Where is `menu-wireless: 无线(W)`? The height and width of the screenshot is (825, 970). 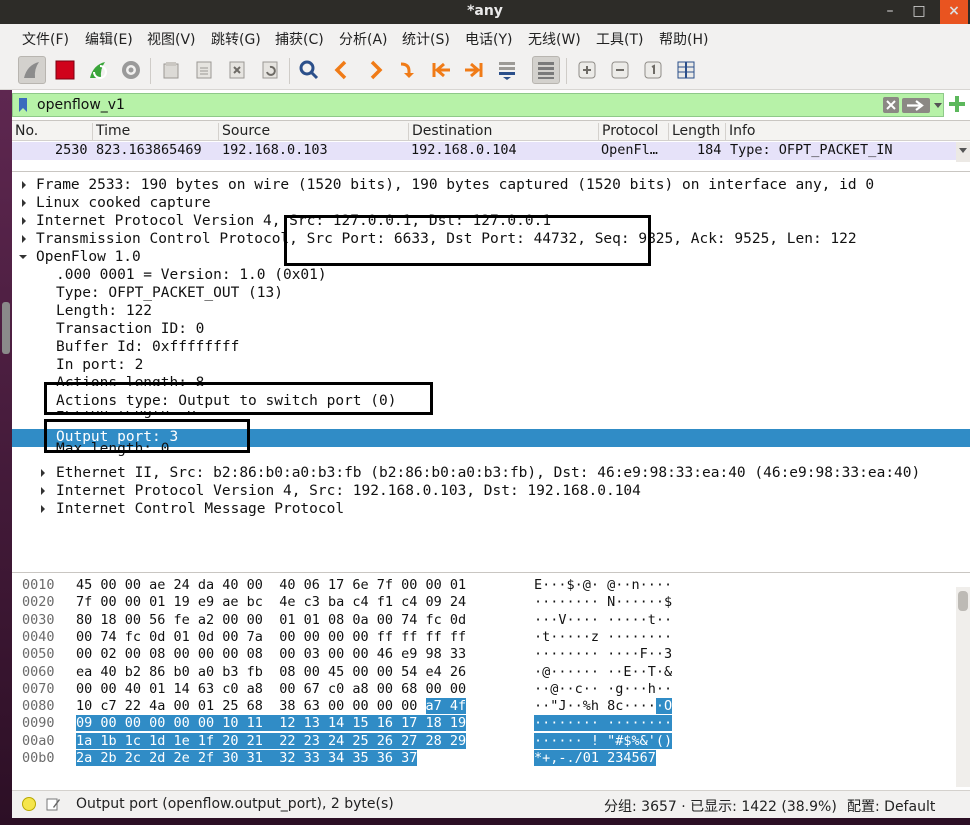
menu-wireless: 无线(W) is located at coordinates (554, 39).